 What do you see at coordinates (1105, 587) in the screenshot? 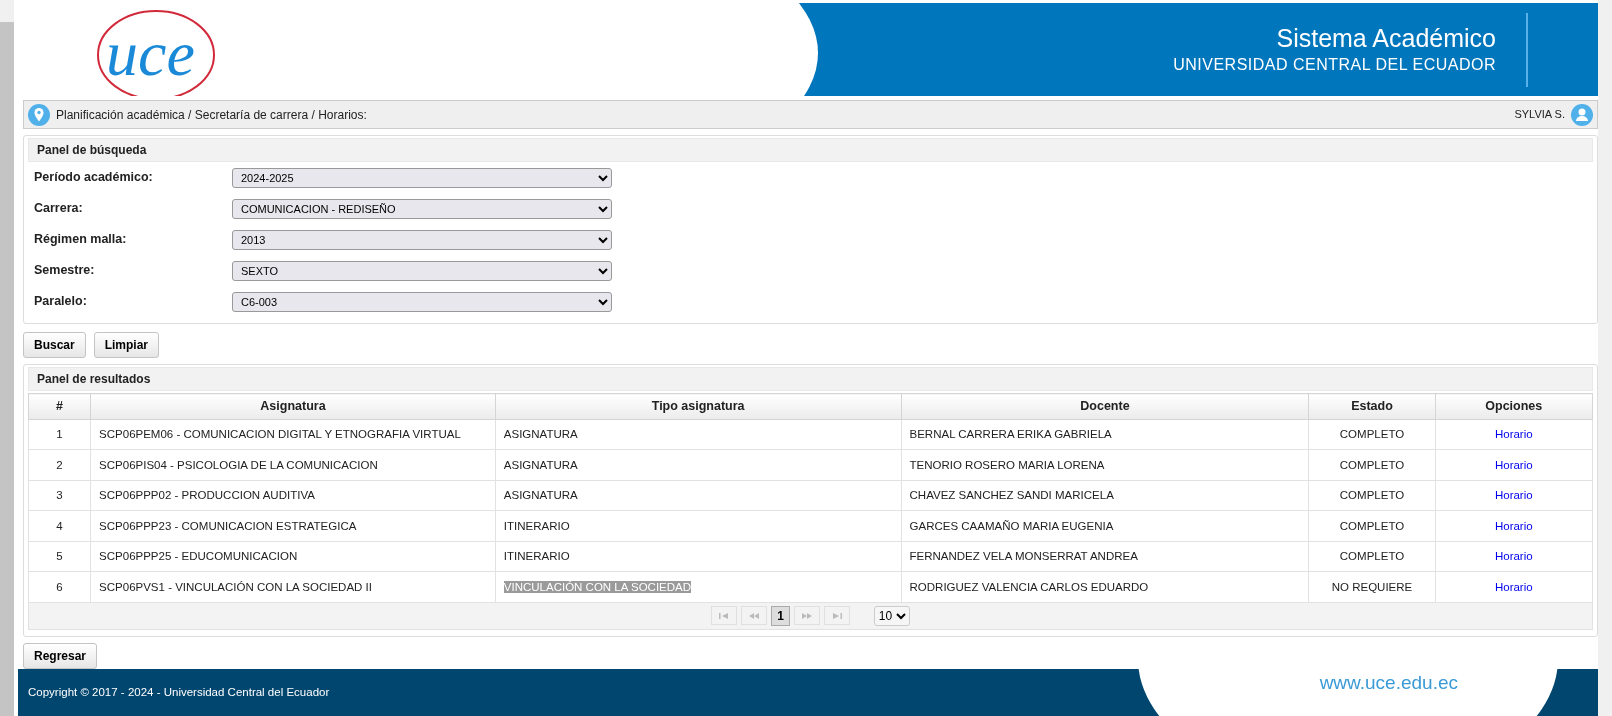
I see `table-cell: RODRIGUEZ VALENCIA CARLOS EDUARDO` at bounding box center [1105, 587].